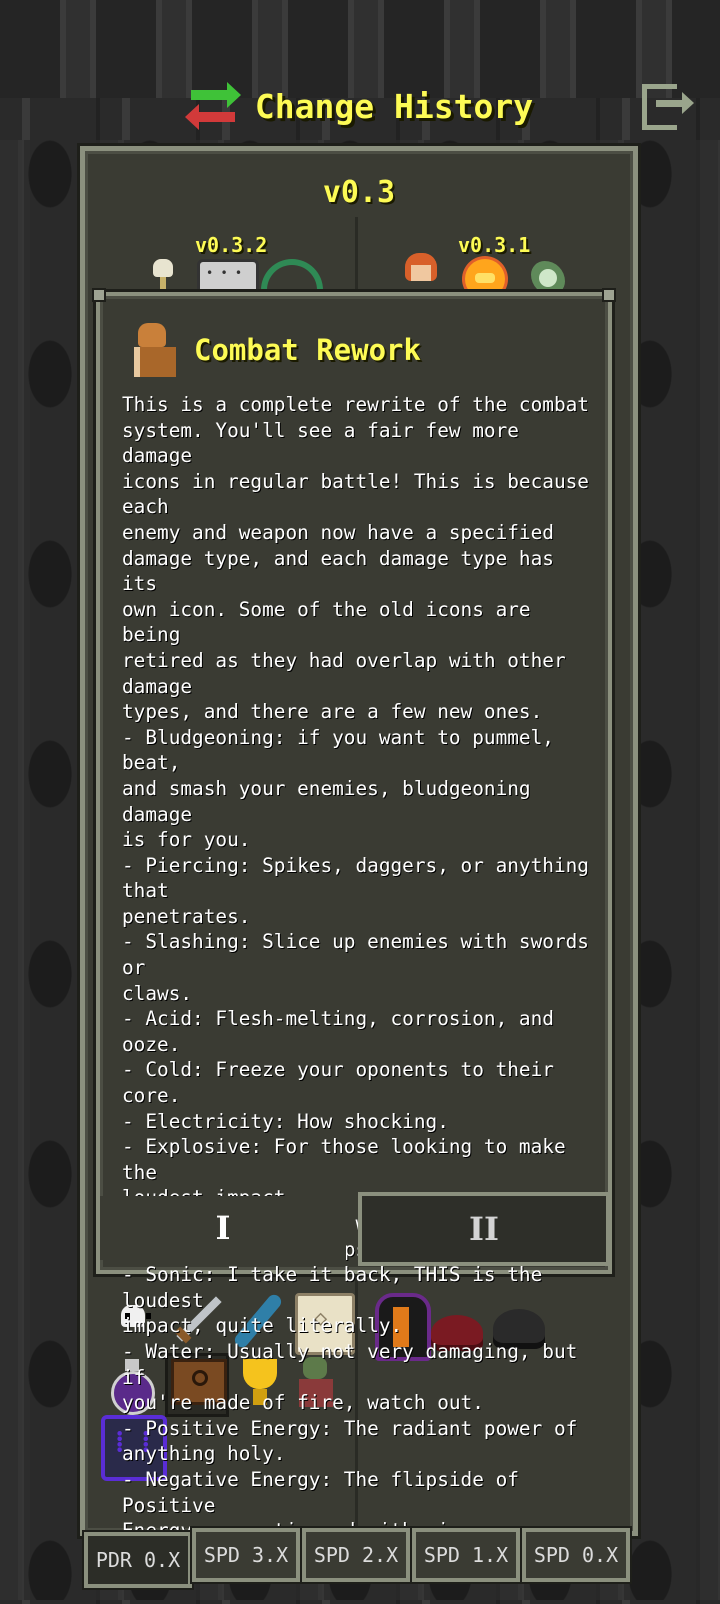 The width and height of the screenshot is (720, 1604). What do you see at coordinates (421, 275) in the screenshot?
I see `redhead-hero-icon` at bounding box center [421, 275].